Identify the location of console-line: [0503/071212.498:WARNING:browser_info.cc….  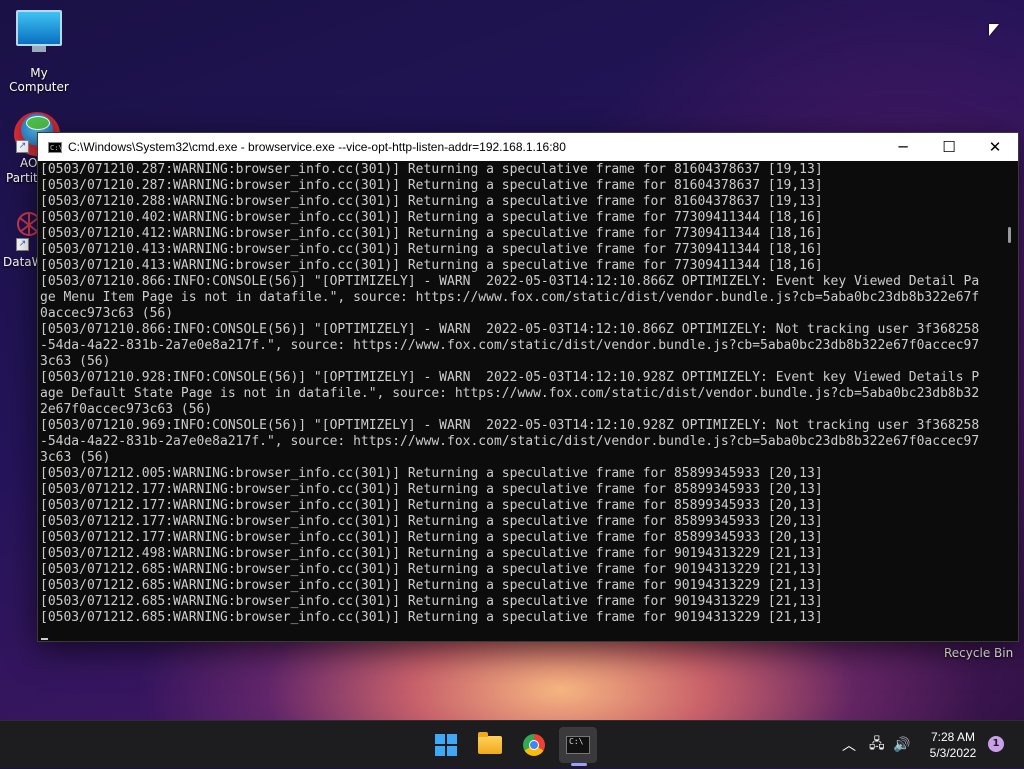
(431, 553).